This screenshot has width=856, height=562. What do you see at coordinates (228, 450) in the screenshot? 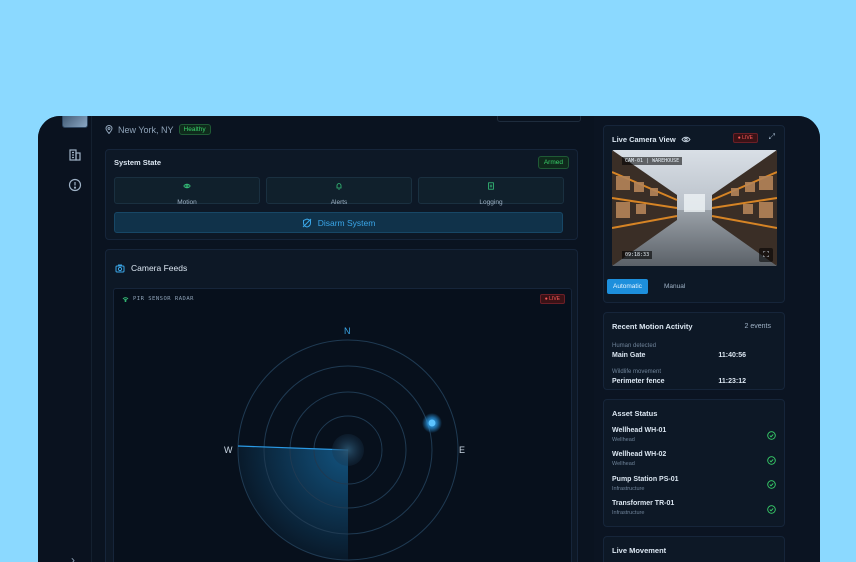
I see `compass-w: W` at bounding box center [228, 450].